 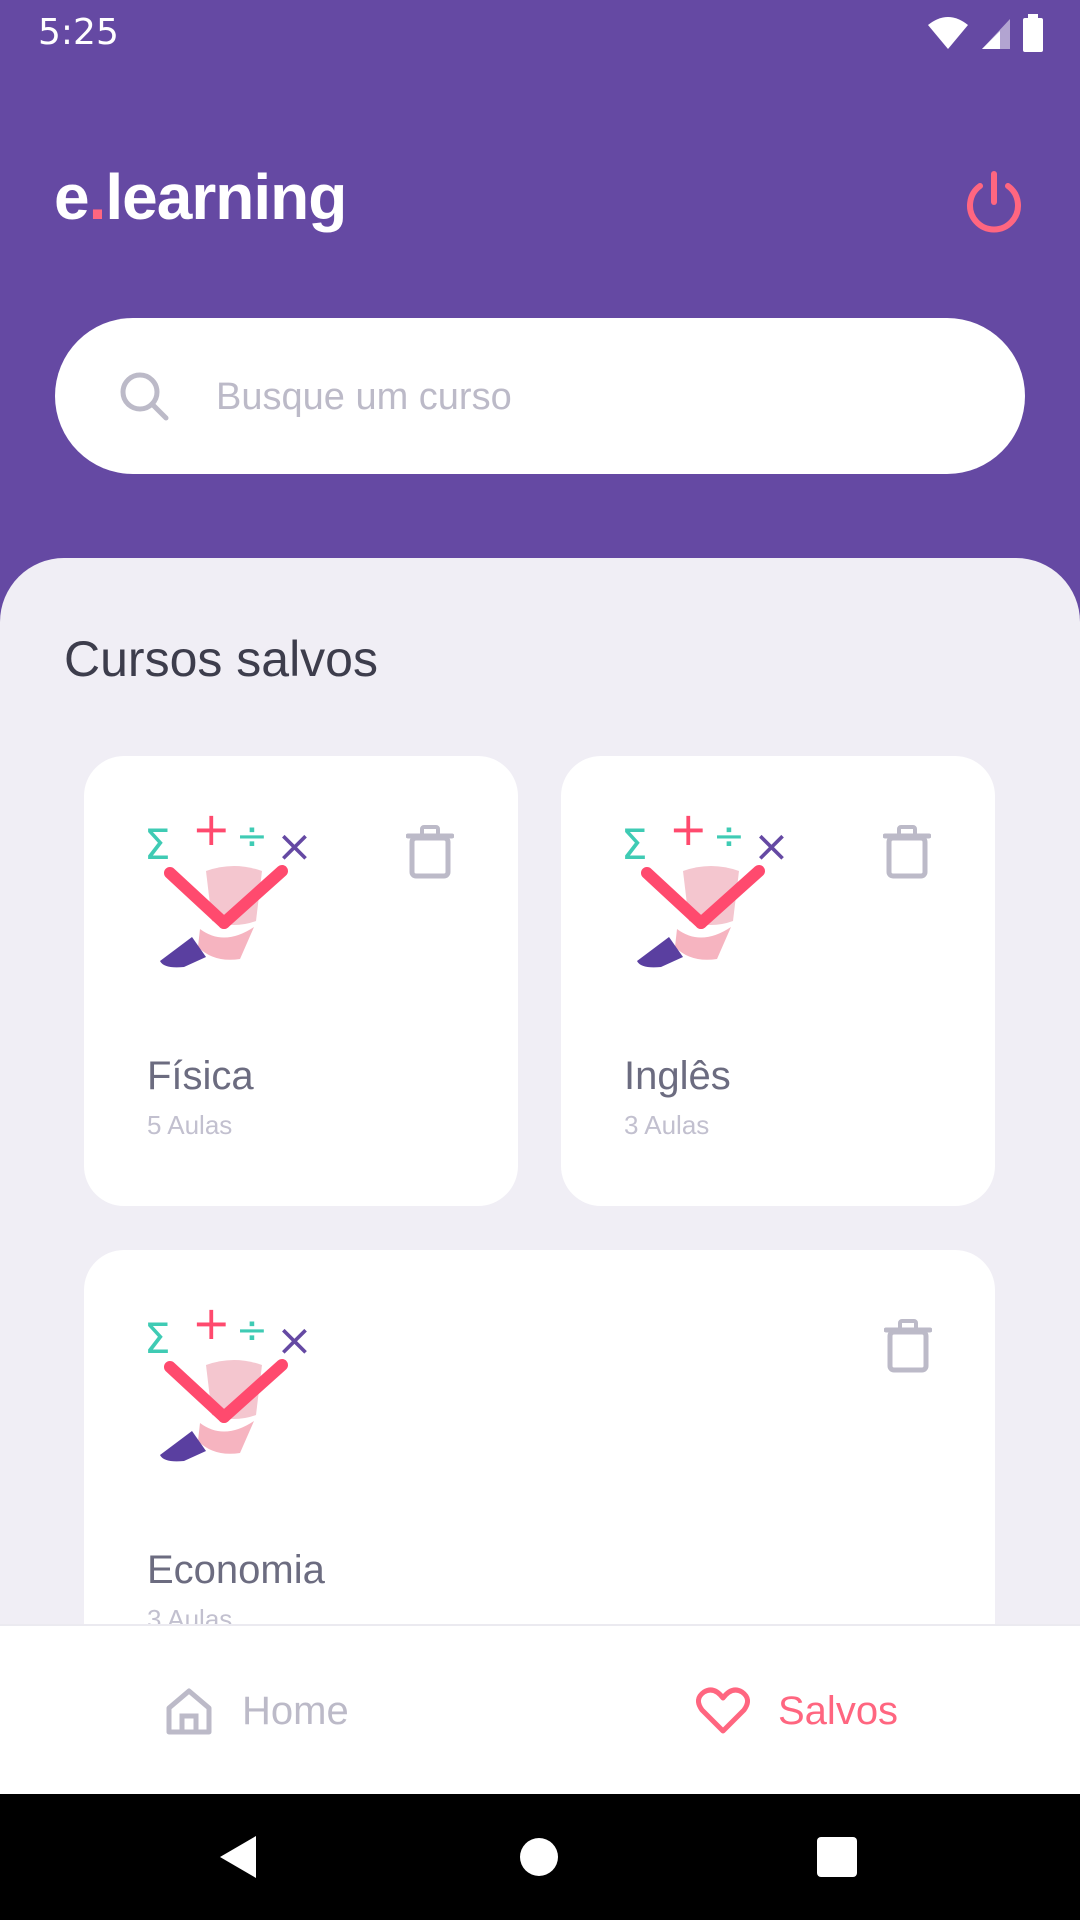 I want to click on home-icon, so click(x=189, y=1711).